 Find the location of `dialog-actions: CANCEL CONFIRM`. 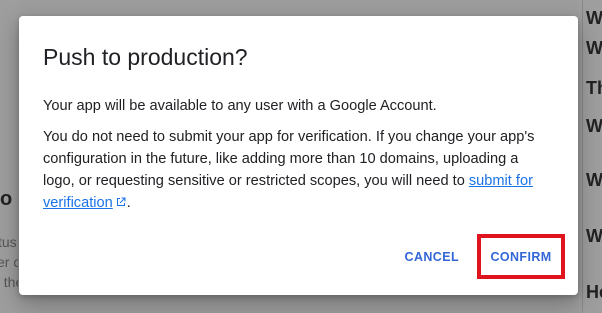

dialog-actions: CANCEL CONFIRM is located at coordinates (479, 256).